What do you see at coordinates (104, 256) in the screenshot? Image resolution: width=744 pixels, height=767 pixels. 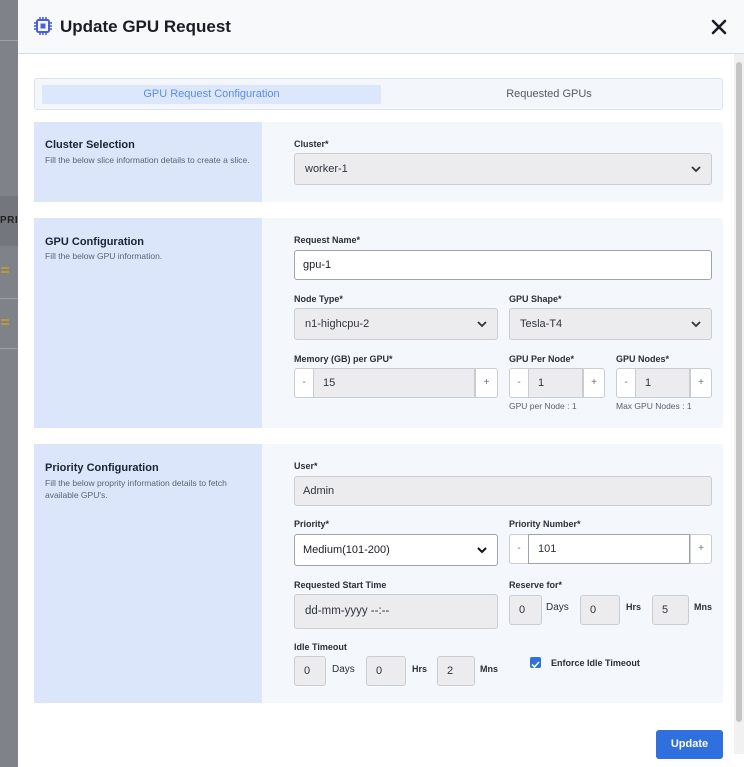 I see `section-description: Fill the below GPU information.` at bounding box center [104, 256].